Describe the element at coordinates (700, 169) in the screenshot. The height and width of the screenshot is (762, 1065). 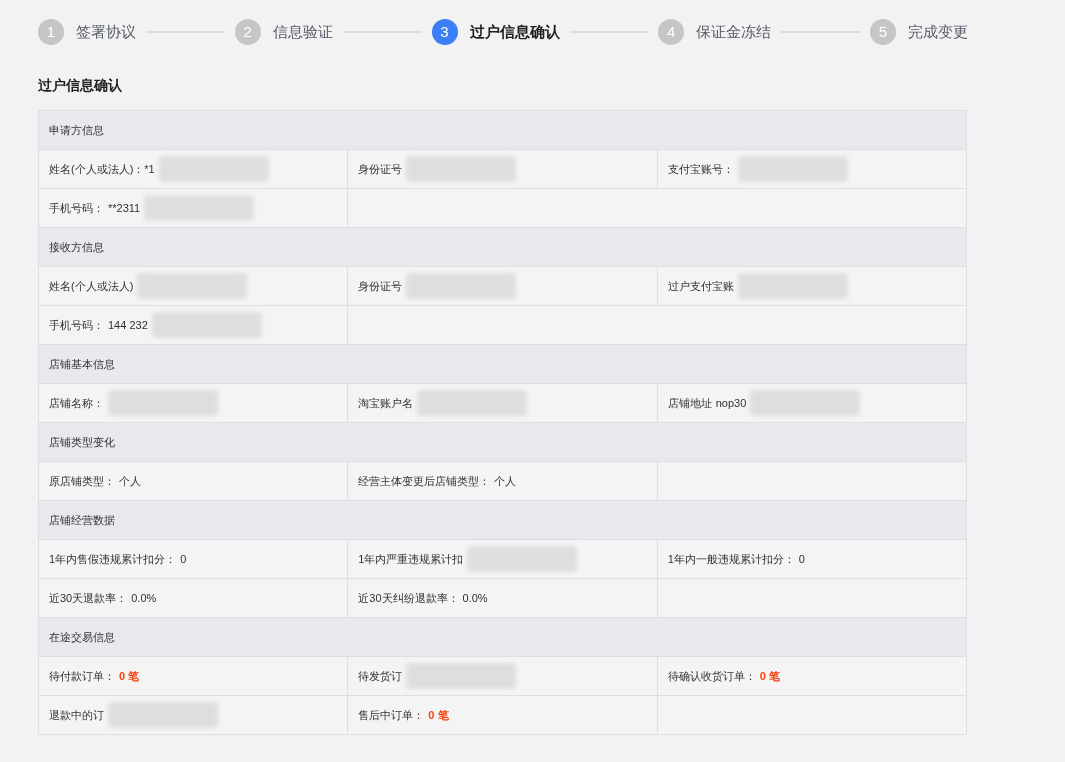
I see `field-label: 支付宝账号：` at that location.